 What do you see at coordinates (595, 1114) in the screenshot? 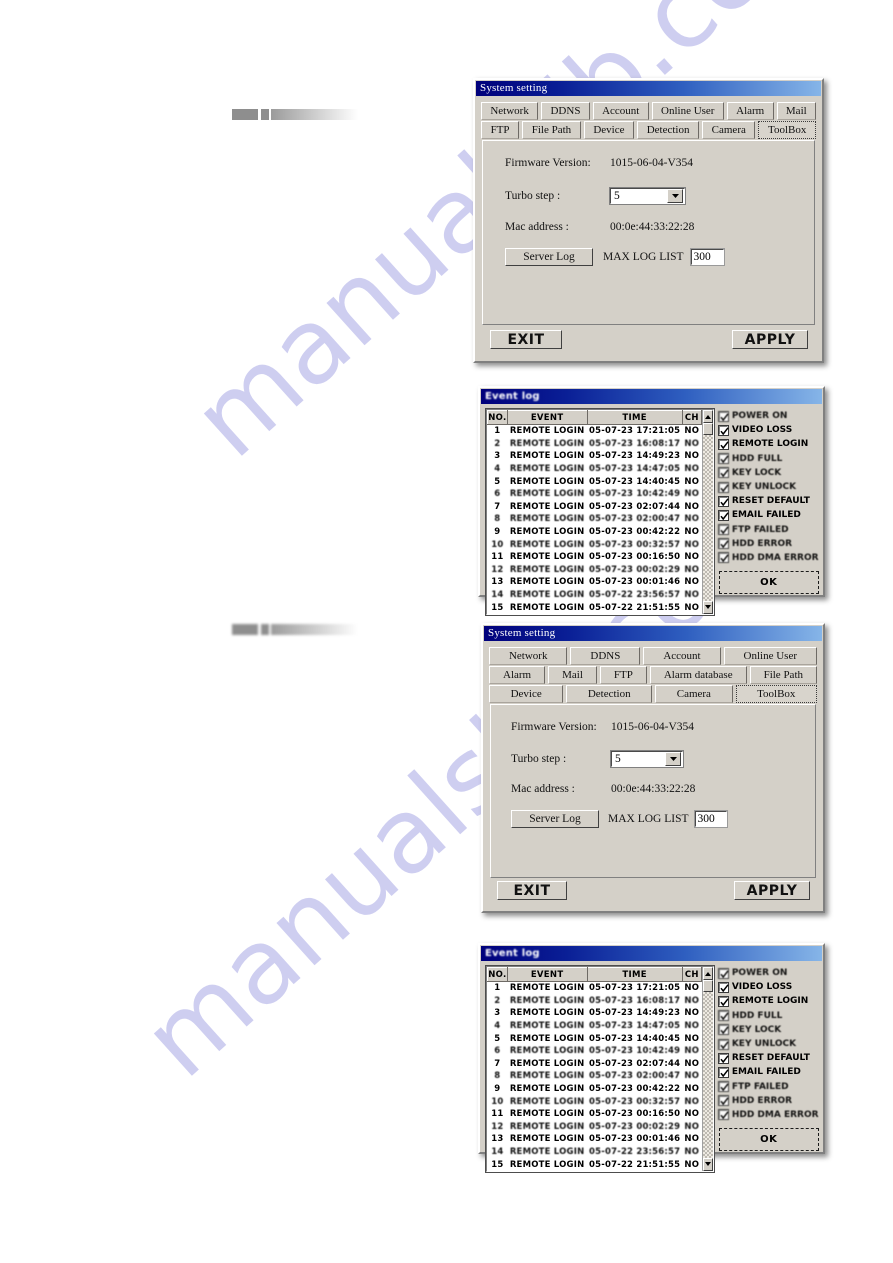
I see `table-row: 11 REMOTE LOGIN 05-07-23 00:16:50 NO` at bounding box center [595, 1114].